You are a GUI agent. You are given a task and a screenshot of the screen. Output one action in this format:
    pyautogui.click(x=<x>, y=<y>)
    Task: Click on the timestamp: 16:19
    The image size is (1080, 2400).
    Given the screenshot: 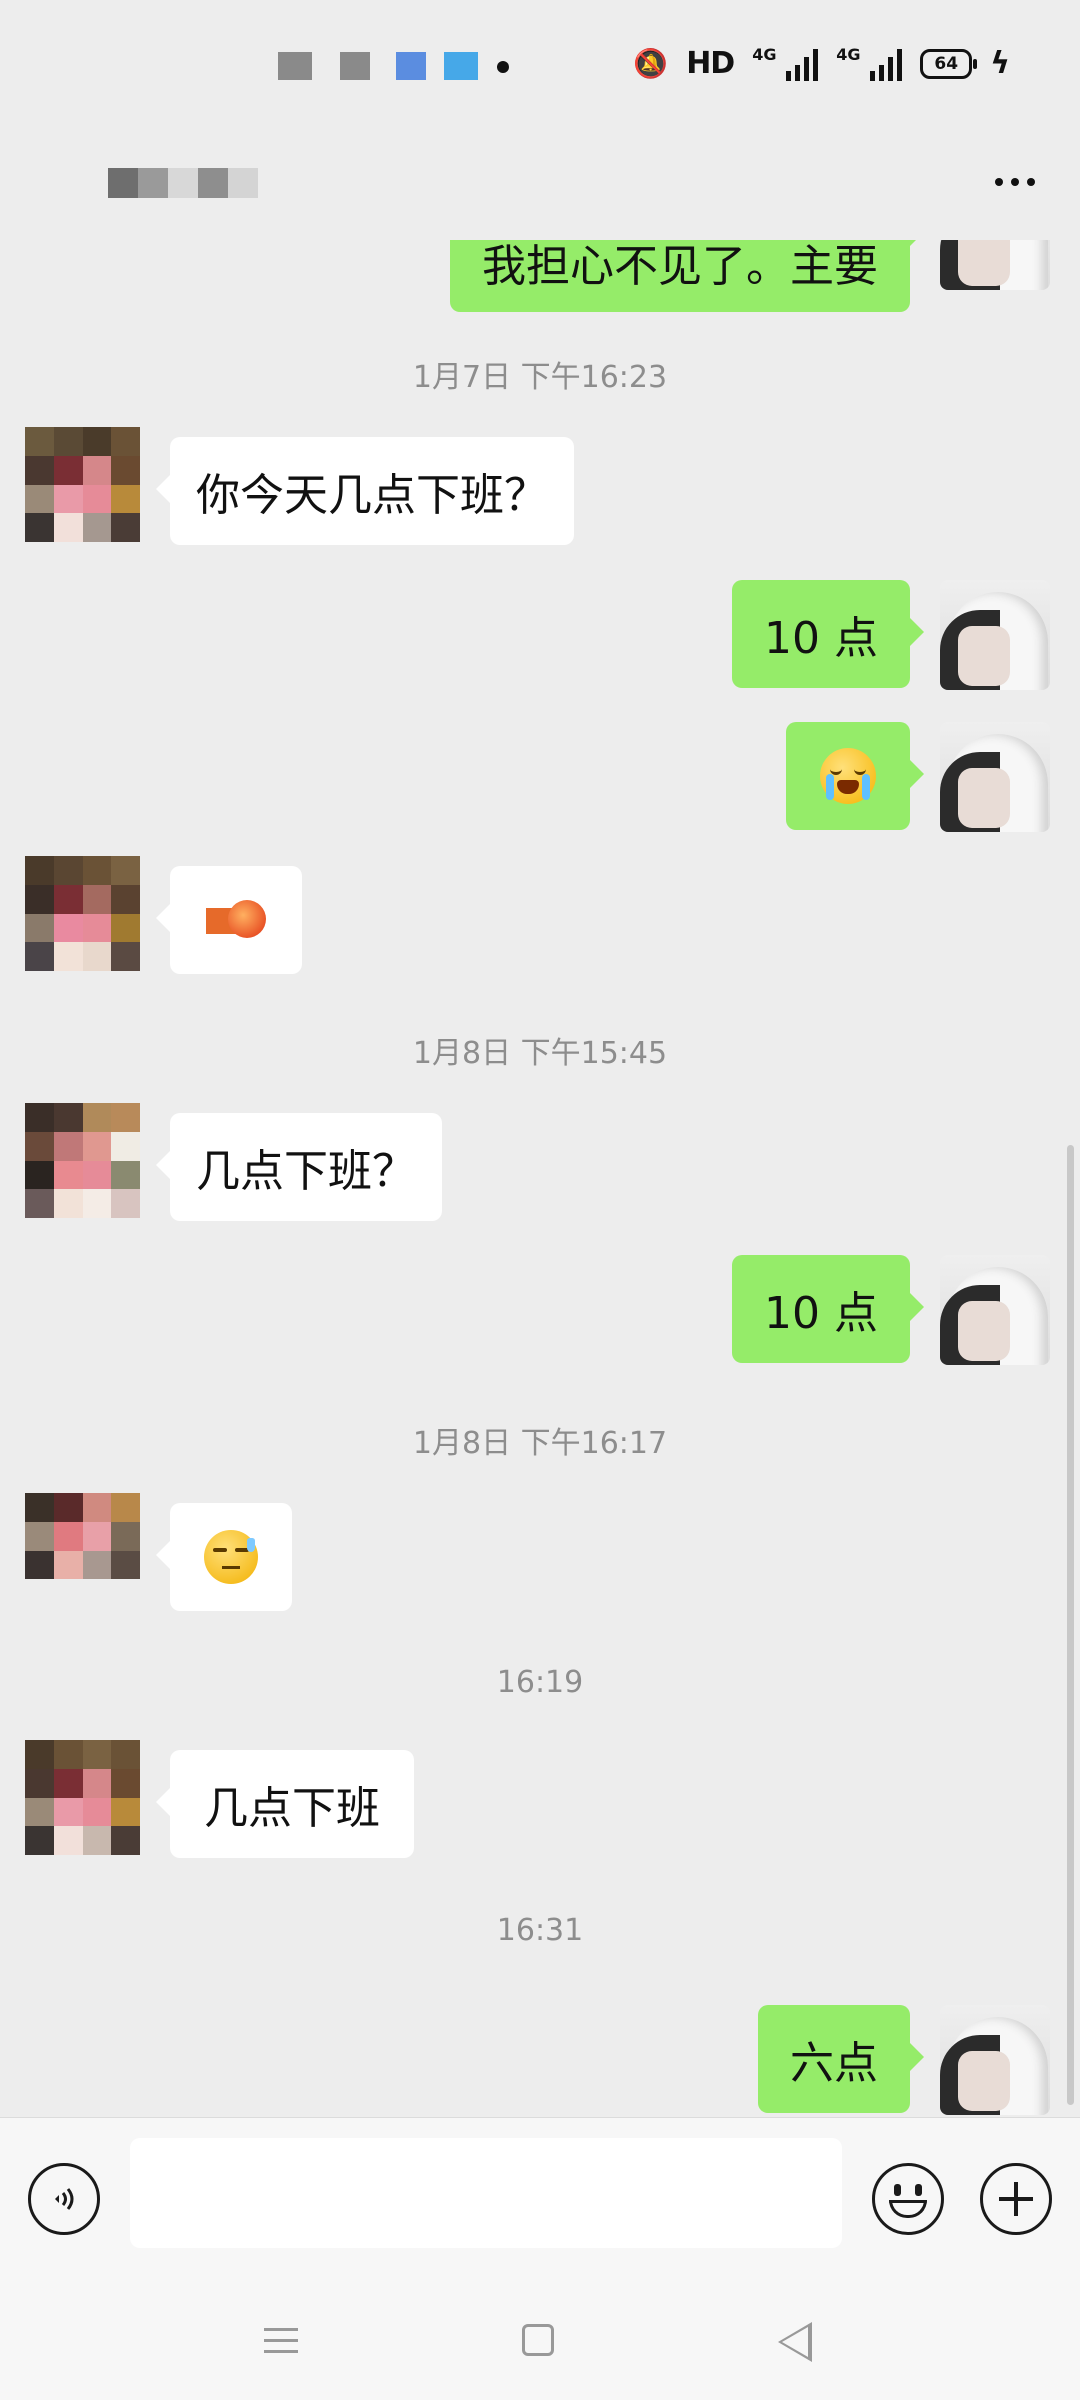 What is the action you would take?
    pyautogui.click(x=540, y=1682)
    